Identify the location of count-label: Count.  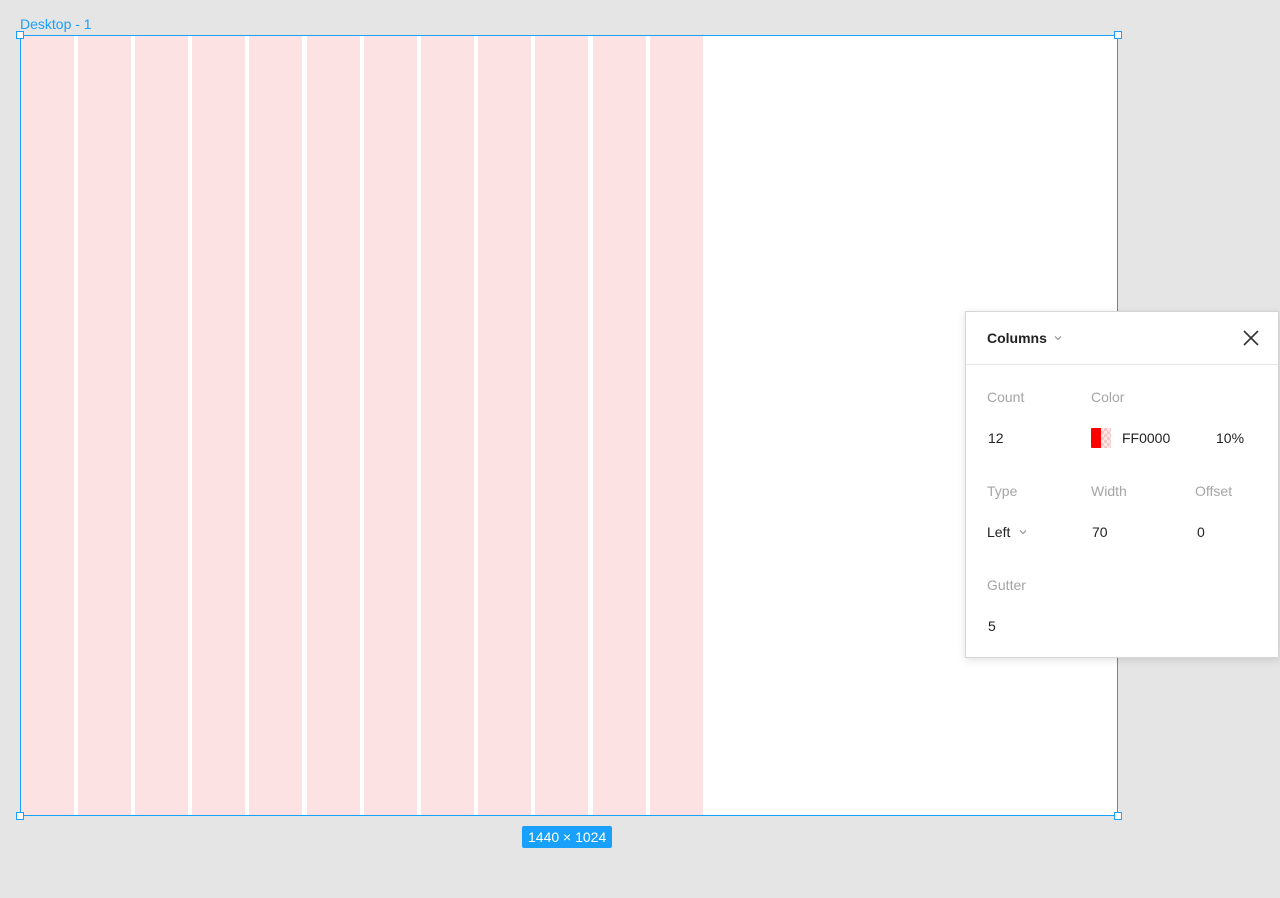
(1006, 397).